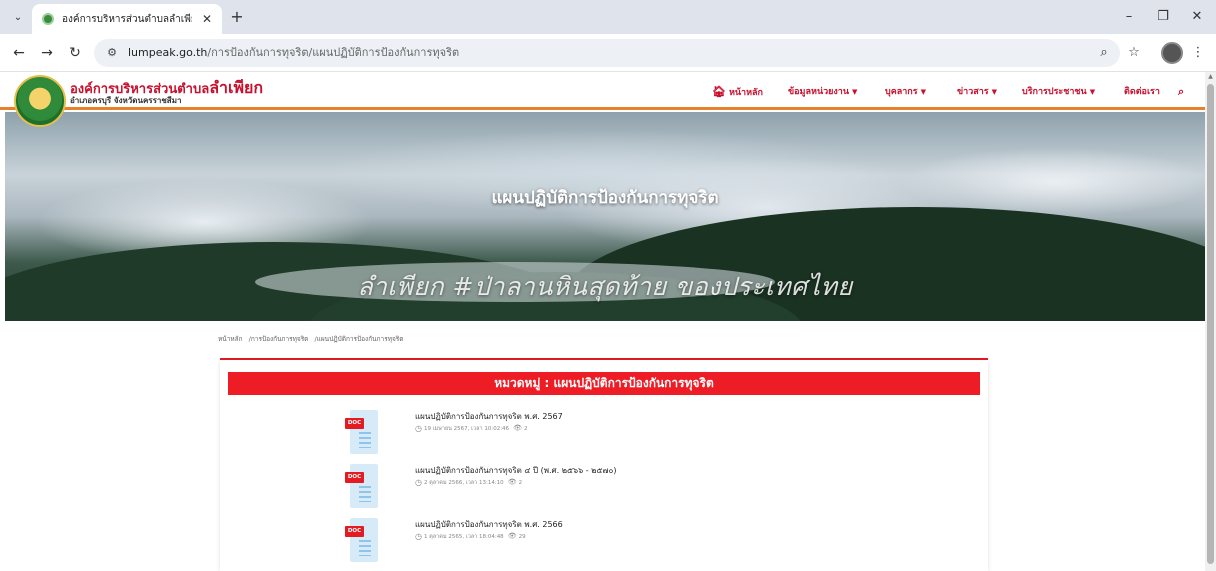 This screenshot has height=571, width=1216. I want to click on nav-home: 🏠︎ หน้าหลัก, so click(737, 92).